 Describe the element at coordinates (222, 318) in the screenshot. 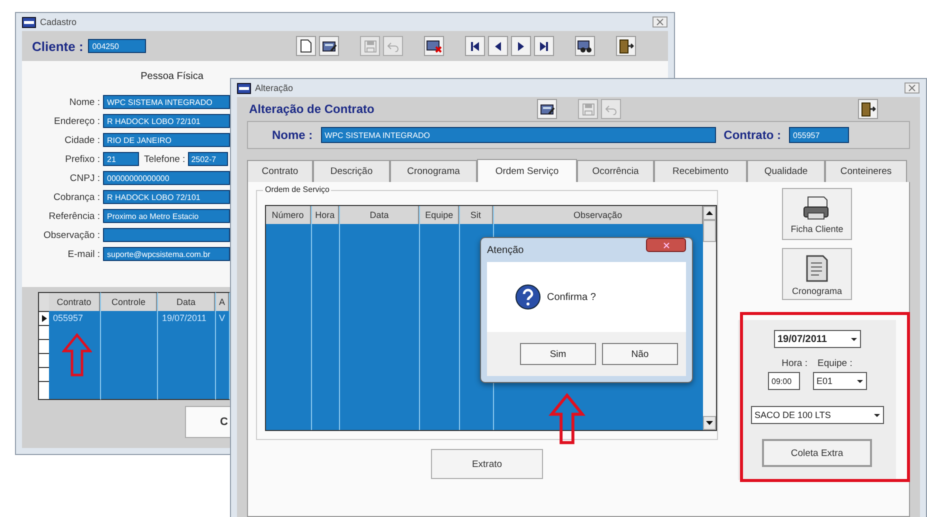

I see `table-cell-text: V` at that location.